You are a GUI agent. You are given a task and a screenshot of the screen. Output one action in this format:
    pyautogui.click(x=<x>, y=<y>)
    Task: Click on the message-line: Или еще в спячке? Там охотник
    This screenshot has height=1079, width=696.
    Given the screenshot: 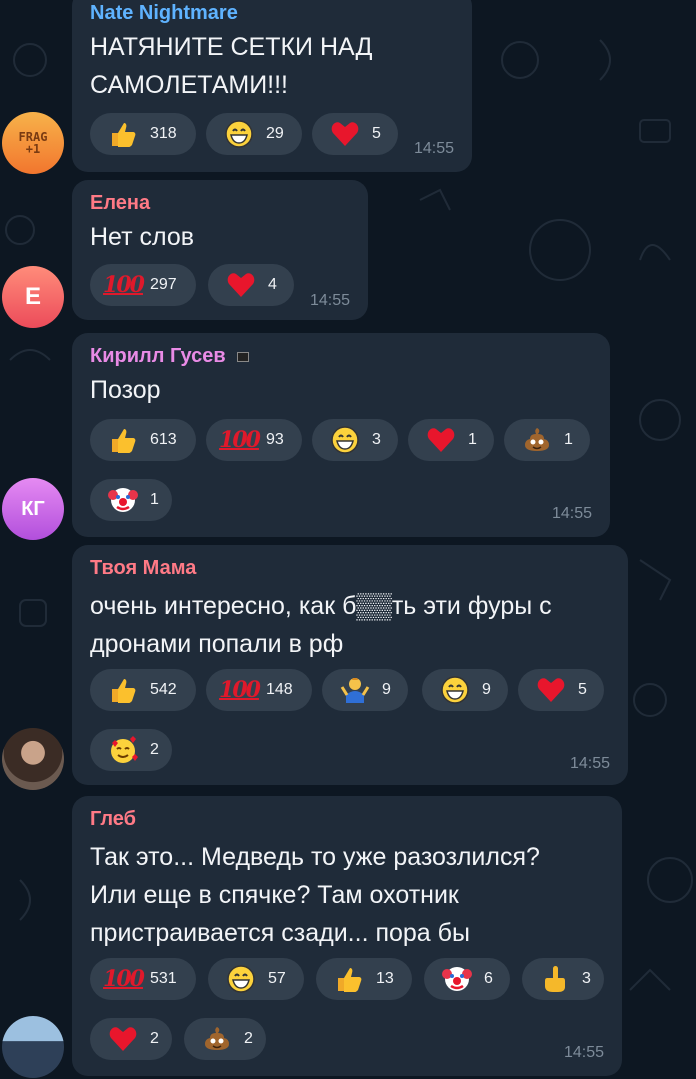 What is the action you would take?
    pyautogui.click(x=274, y=895)
    